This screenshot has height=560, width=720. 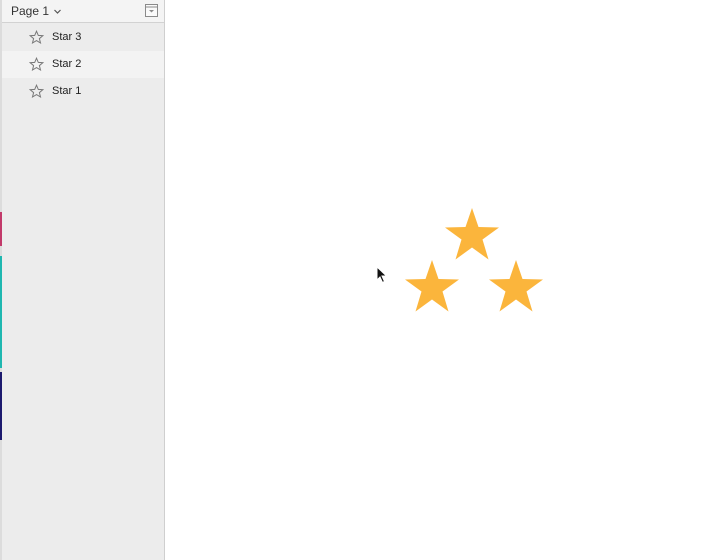 I want to click on edge-segment-teal, so click(x=1, y=312).